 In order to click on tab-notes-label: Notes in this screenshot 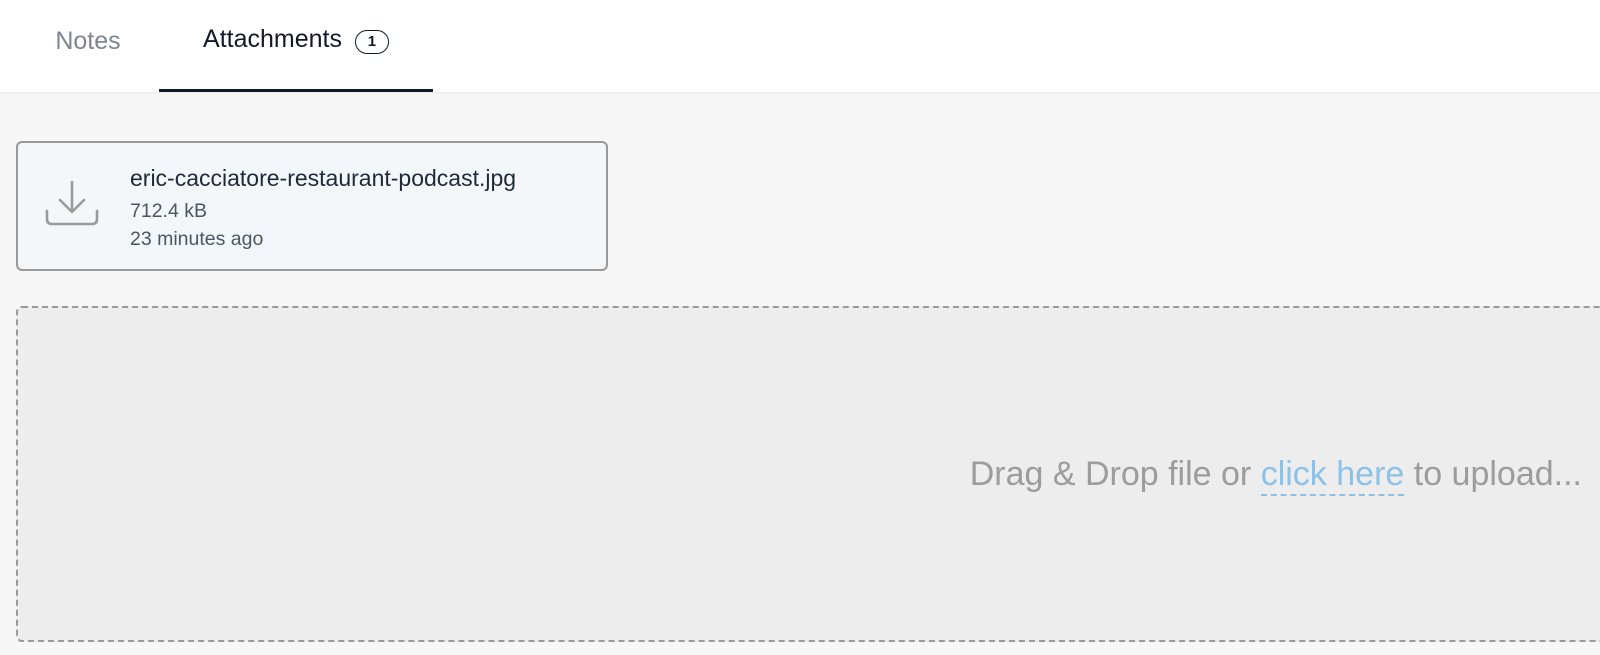, I will do `click(88, 40)`.